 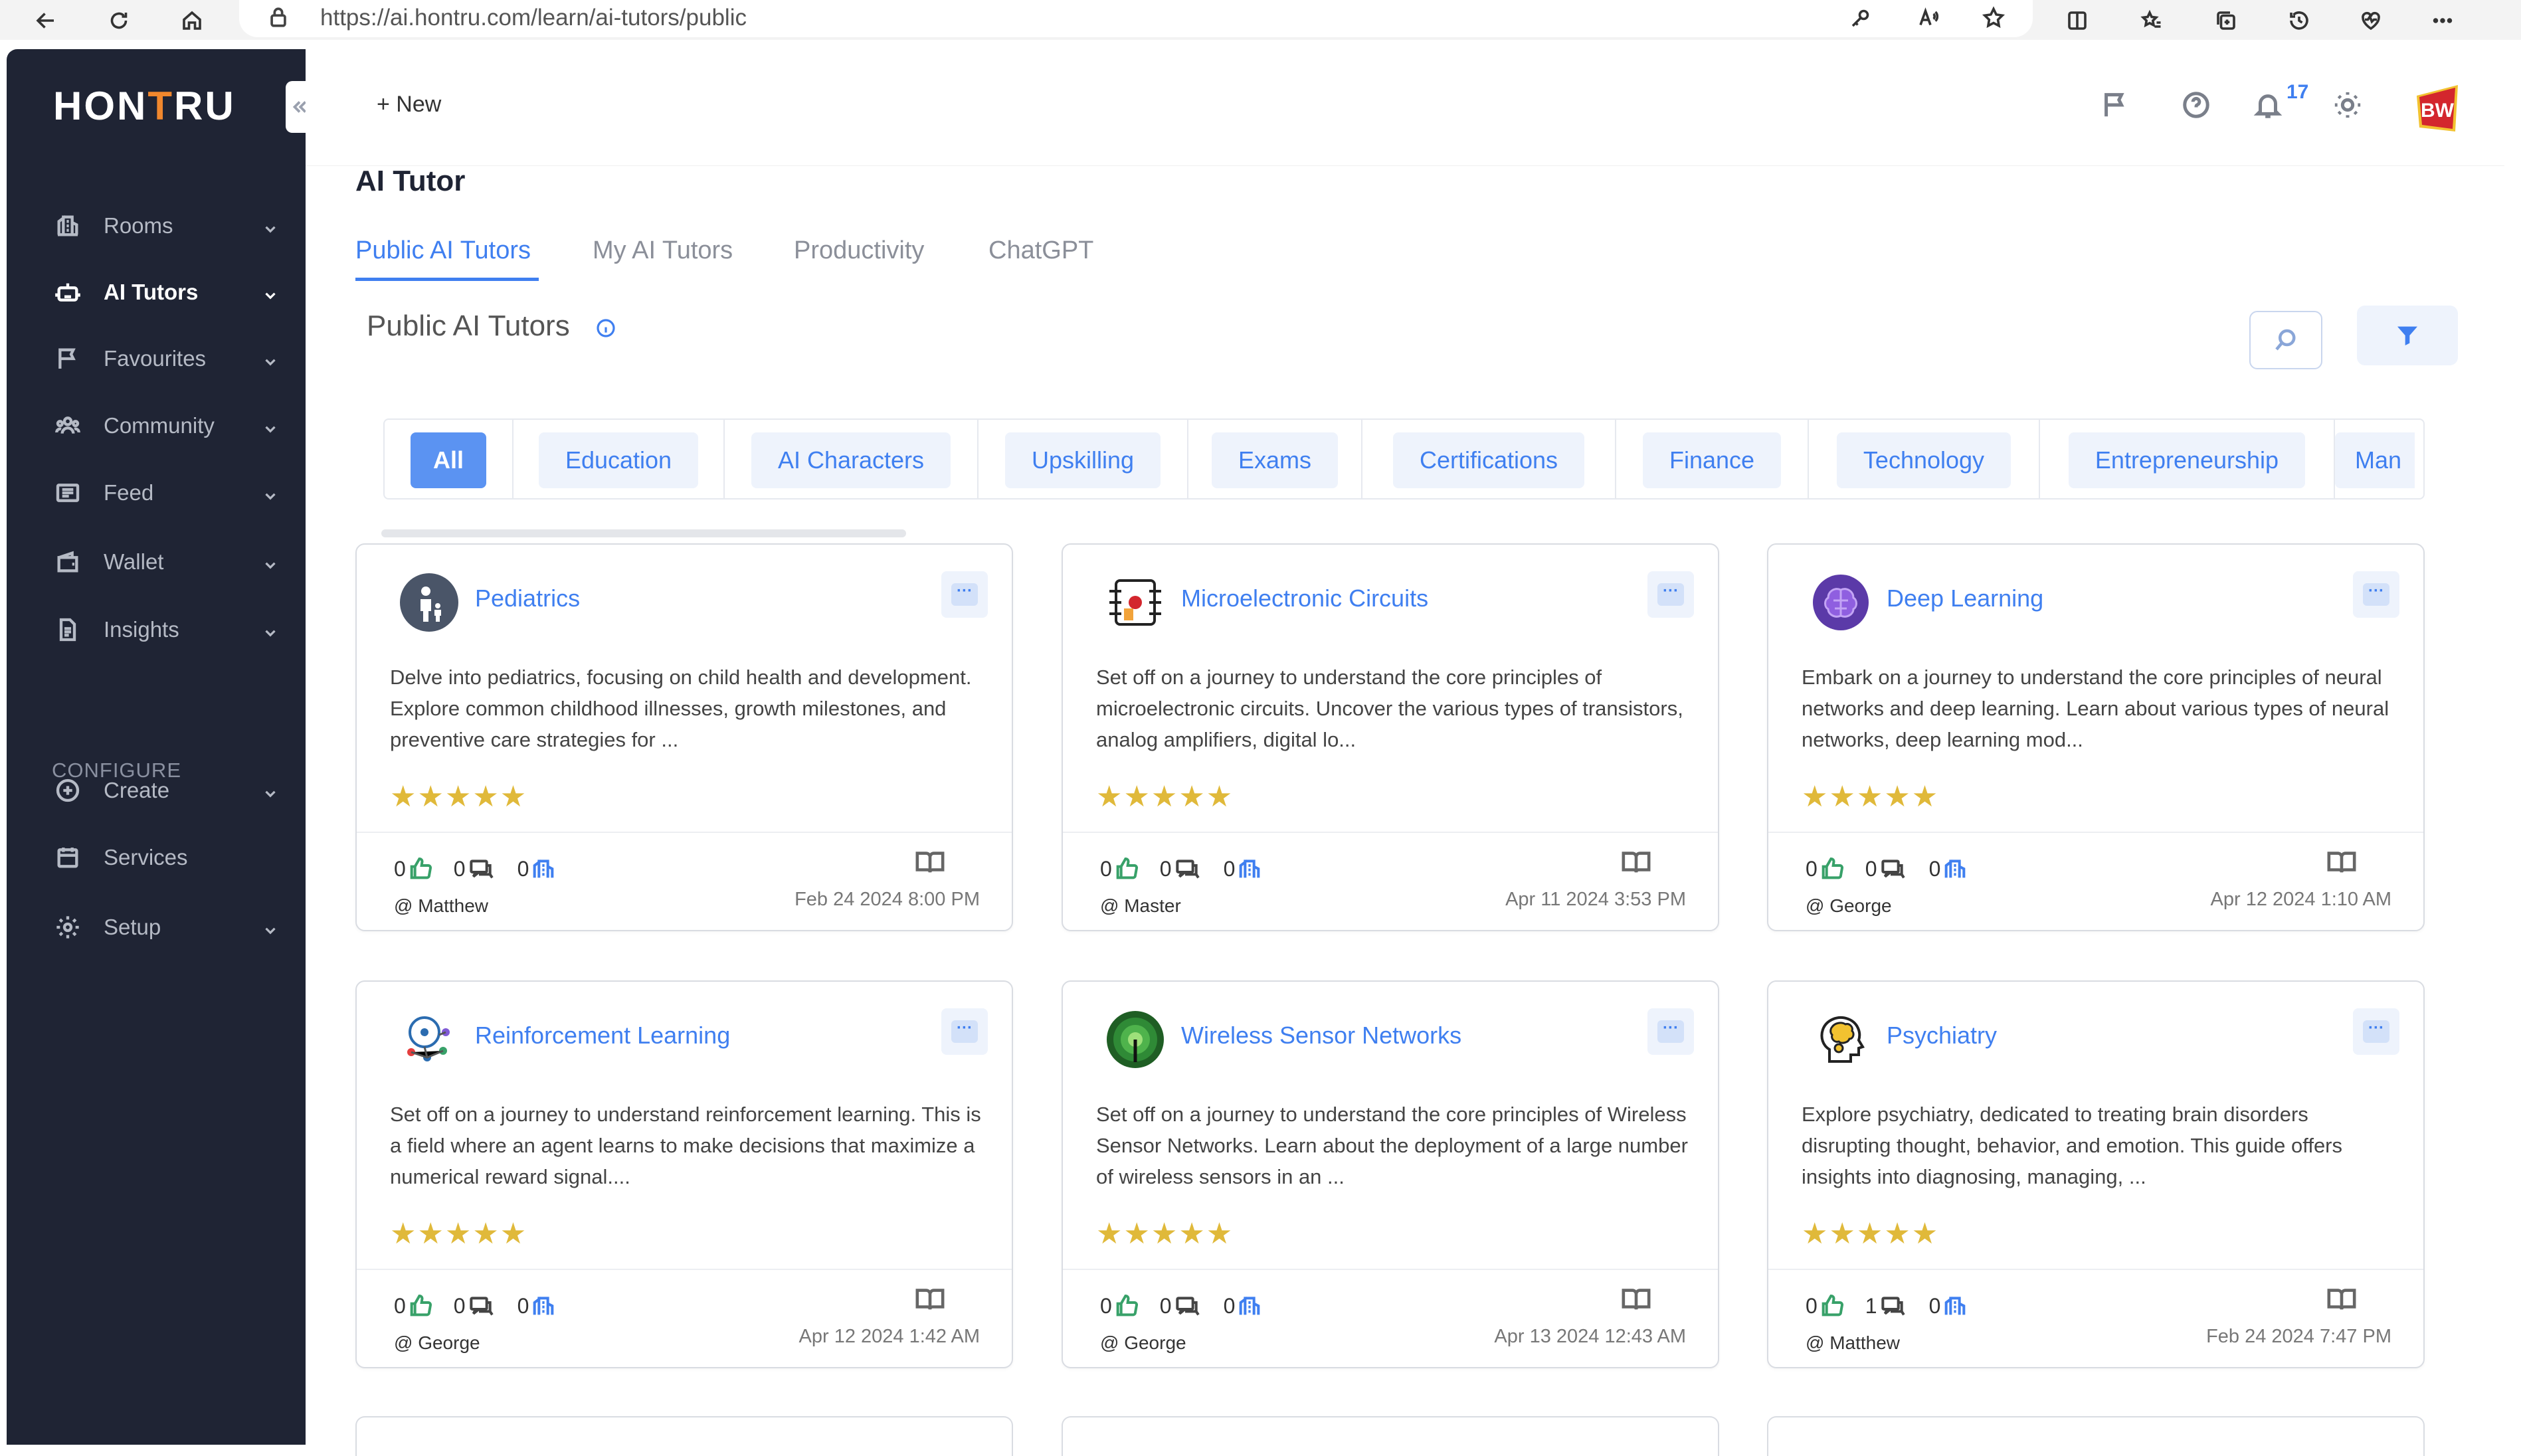 What do you see at coordinates (1965, 598) in the screenshot?
I see `card-title: Deep Learning` at bounding box center [1965, 598].